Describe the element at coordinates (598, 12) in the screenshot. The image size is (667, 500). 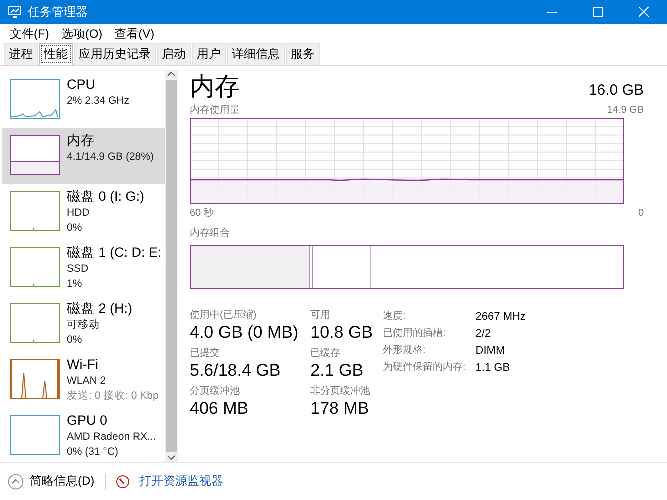
I see `maximize-icon` at that location.